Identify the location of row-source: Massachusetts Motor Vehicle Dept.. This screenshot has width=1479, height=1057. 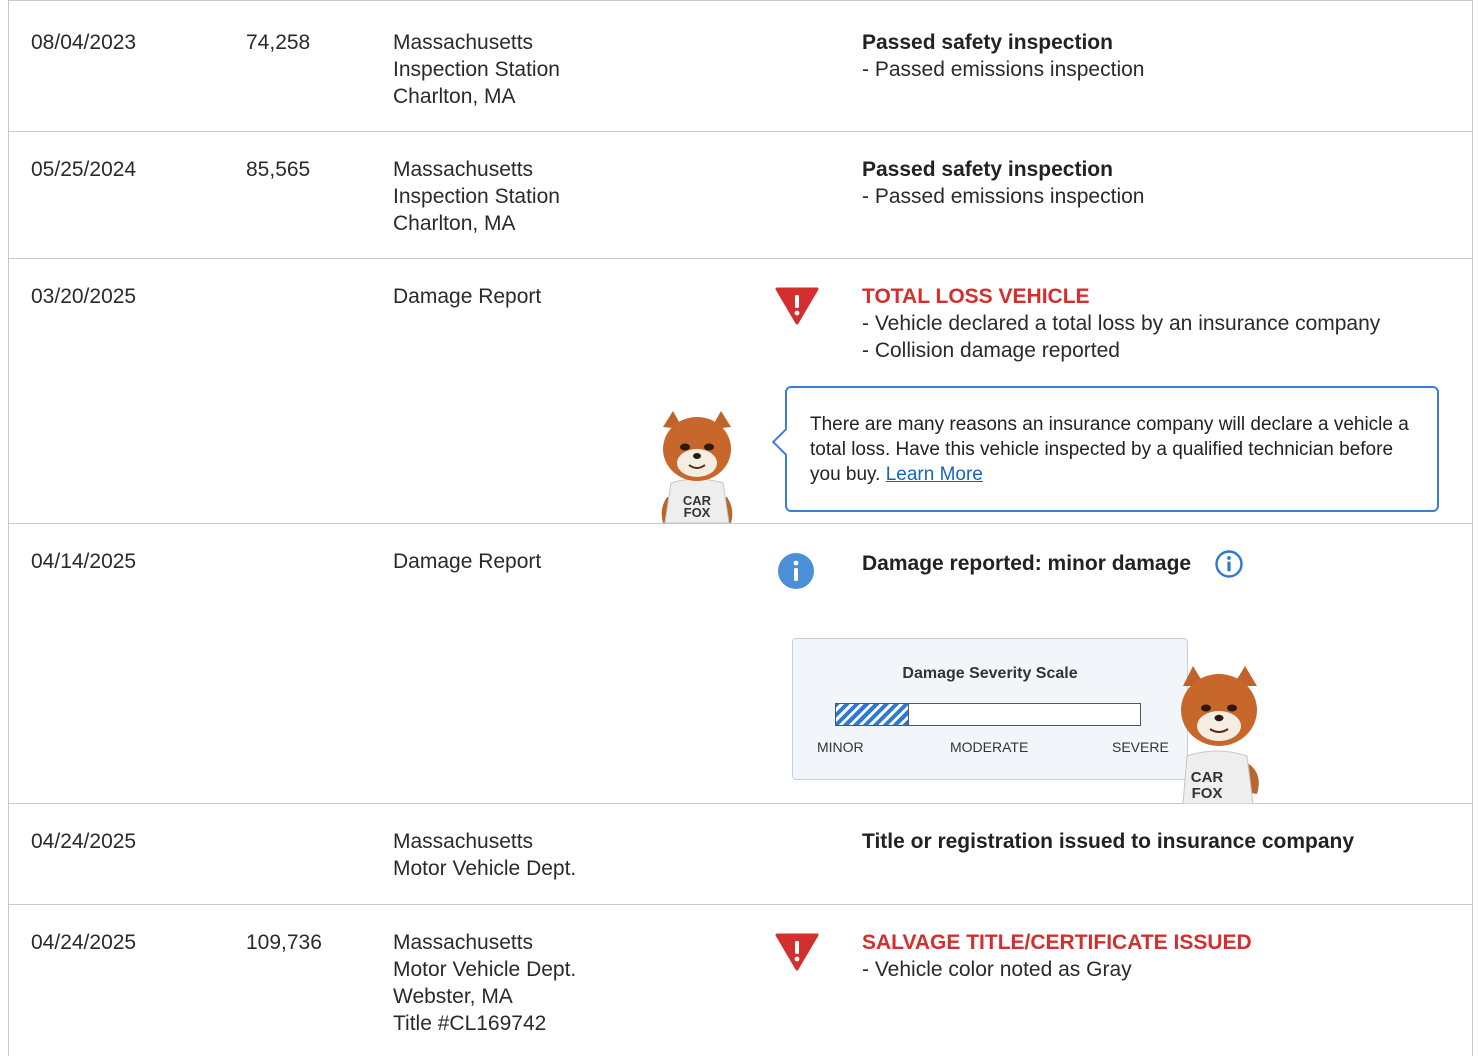
(484, 855).